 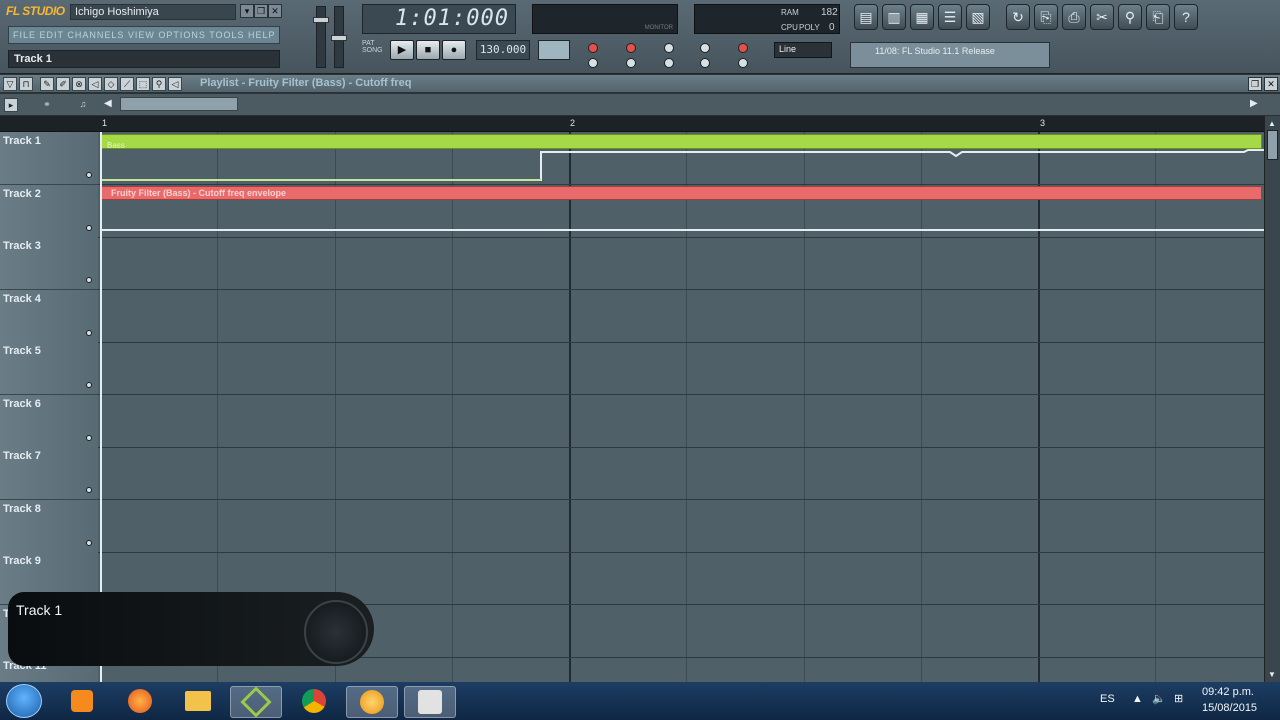 What do you see at coordinates (22, 246) in the screenshot?
I see `track-name: Track 3` at bounding box center [22, 246].